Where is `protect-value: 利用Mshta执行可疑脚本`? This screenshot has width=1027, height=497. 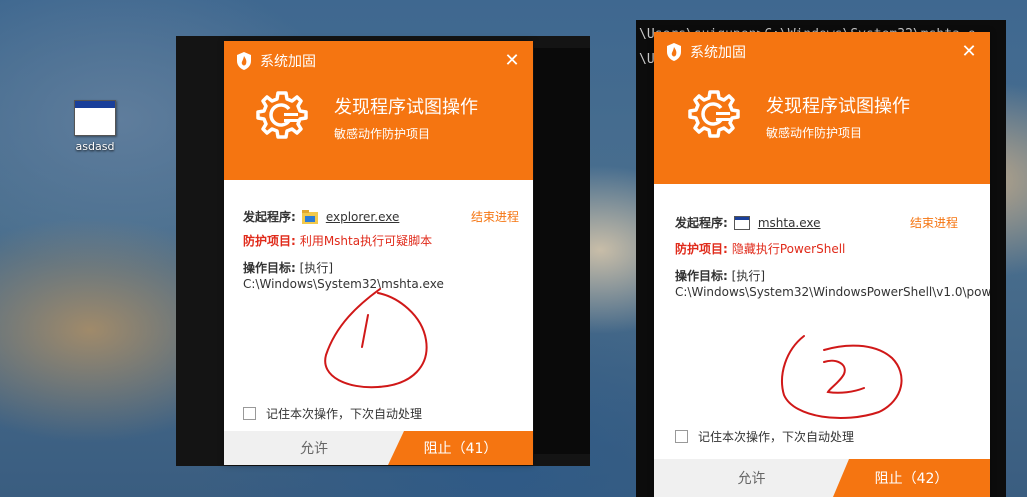
protect-value: 利用Mshta执行可疑脚本 is located at coordinates (366, 241).